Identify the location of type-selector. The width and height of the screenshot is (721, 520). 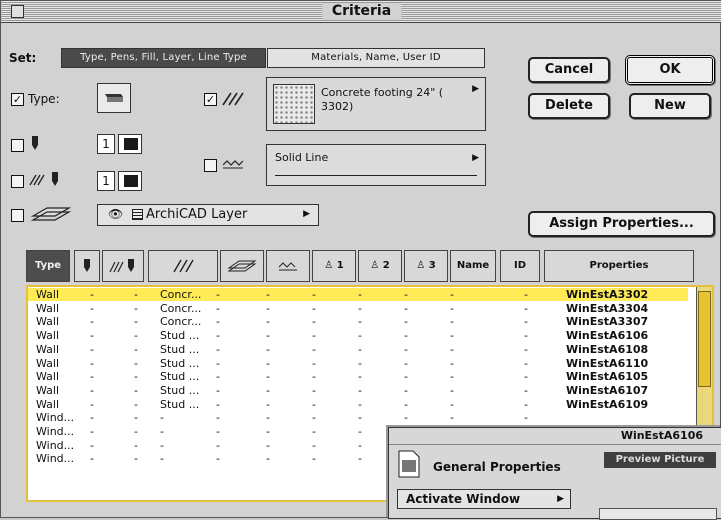
(114, 98).